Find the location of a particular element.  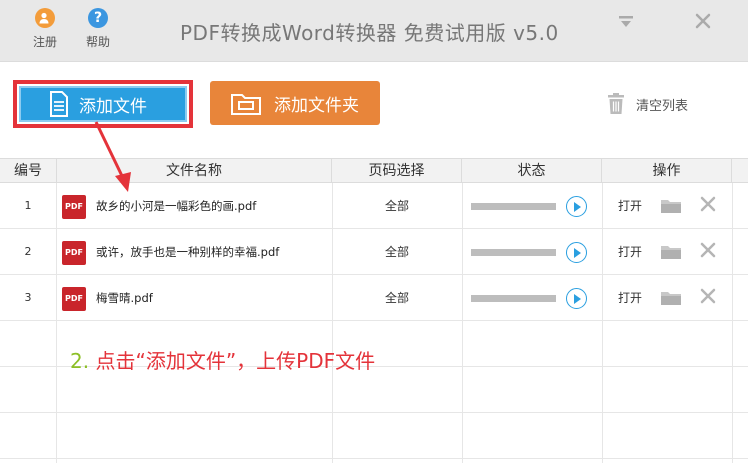

title-bar: 注册 ? 帮助 PDF转换成Word转换器 免费试用版 v5.0 is located at coordinates (374, 31).